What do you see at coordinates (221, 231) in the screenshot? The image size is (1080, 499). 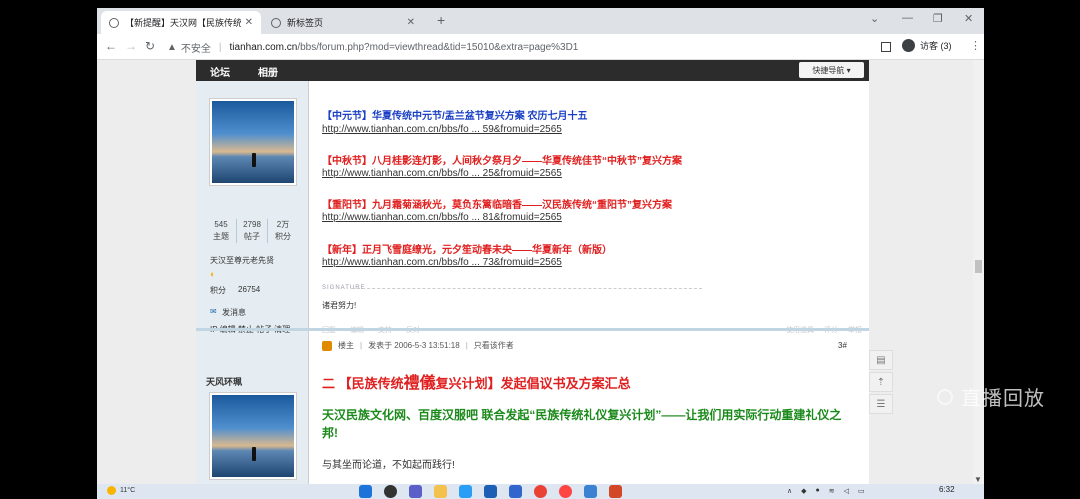 I see `stat-threads: 545 主题` at bounding box center [221, 231].